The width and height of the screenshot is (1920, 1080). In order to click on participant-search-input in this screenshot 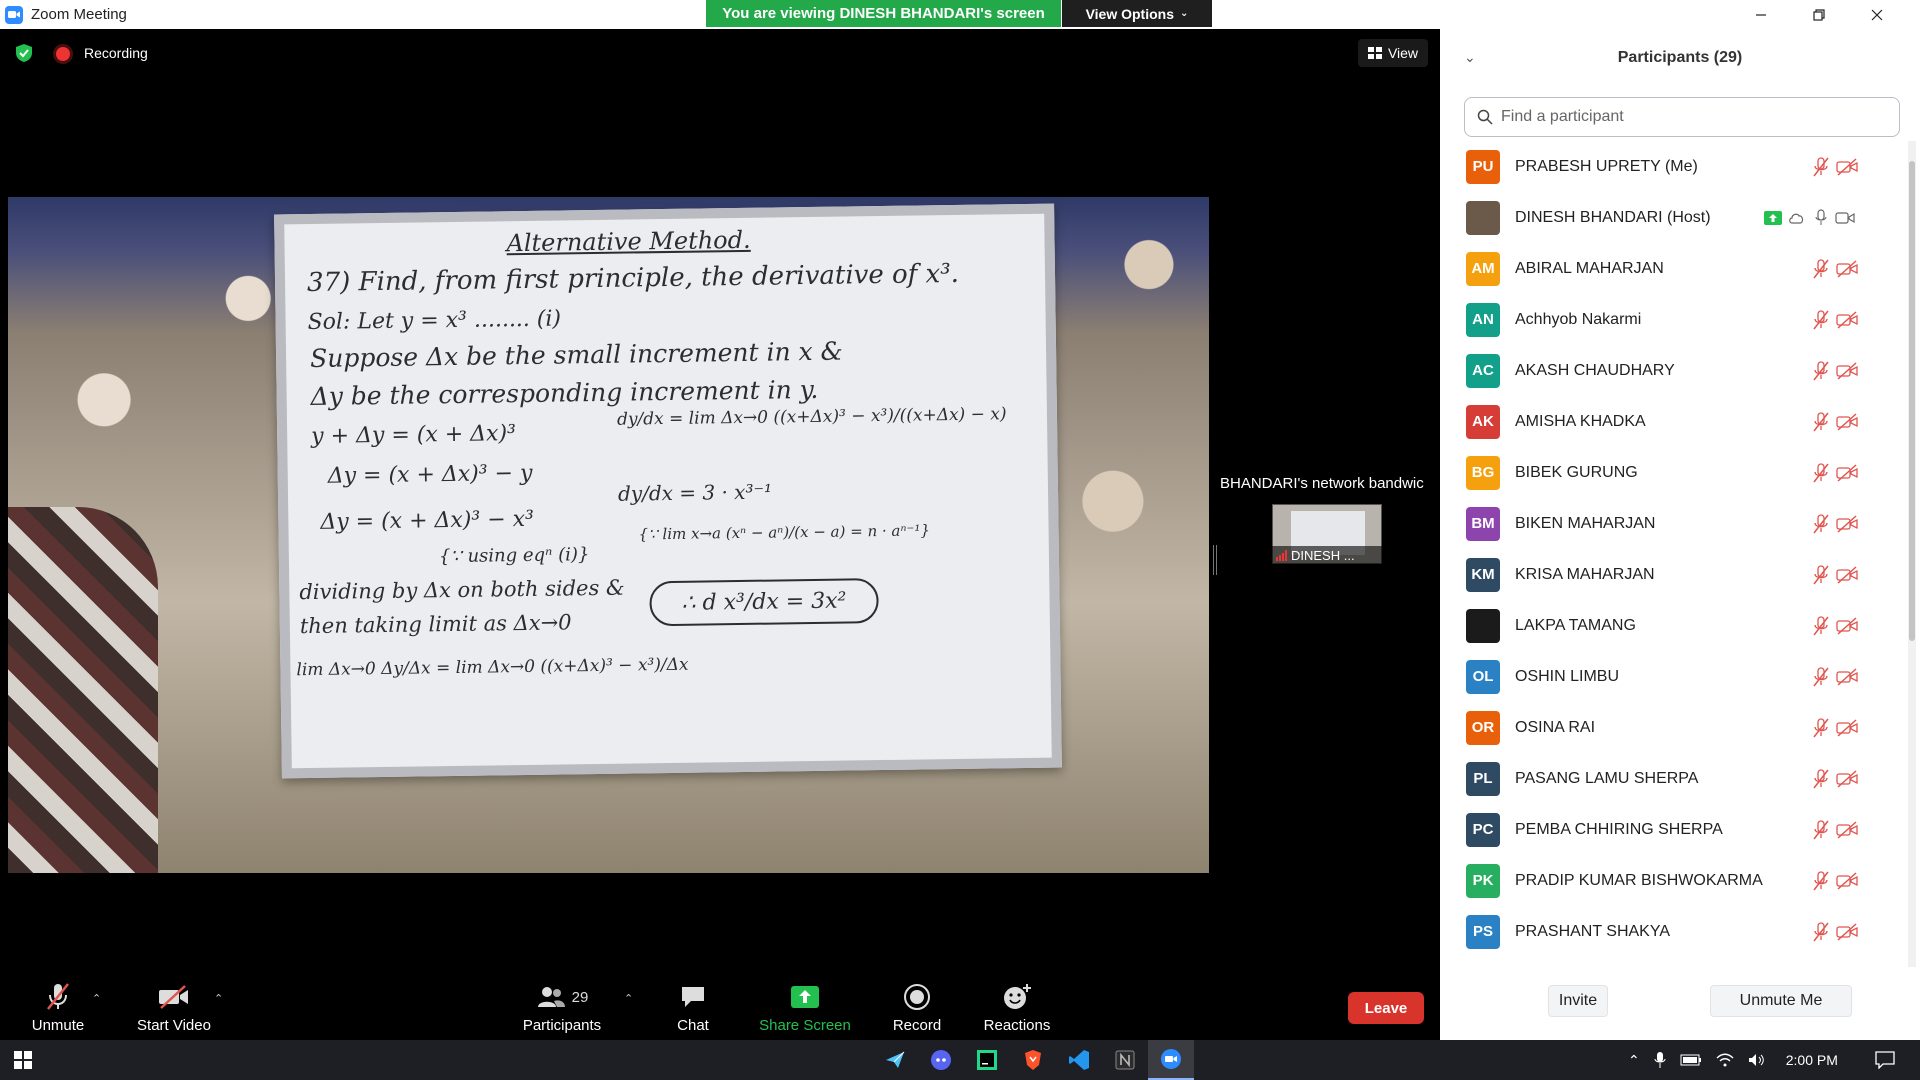, I will do `click(1691, 117)`.